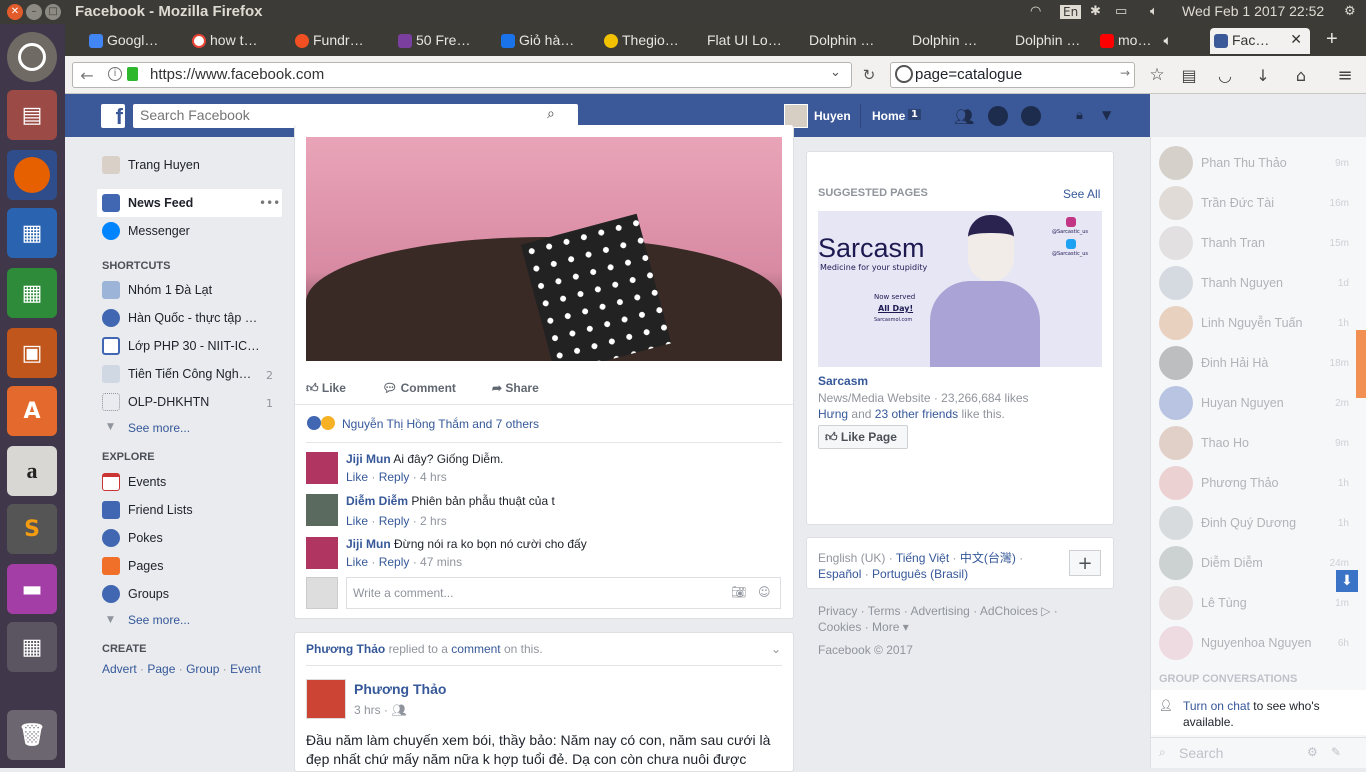 The height and width of the screenshot is (772, 1366). I want to click on firefox-icon, so click(32, 175).